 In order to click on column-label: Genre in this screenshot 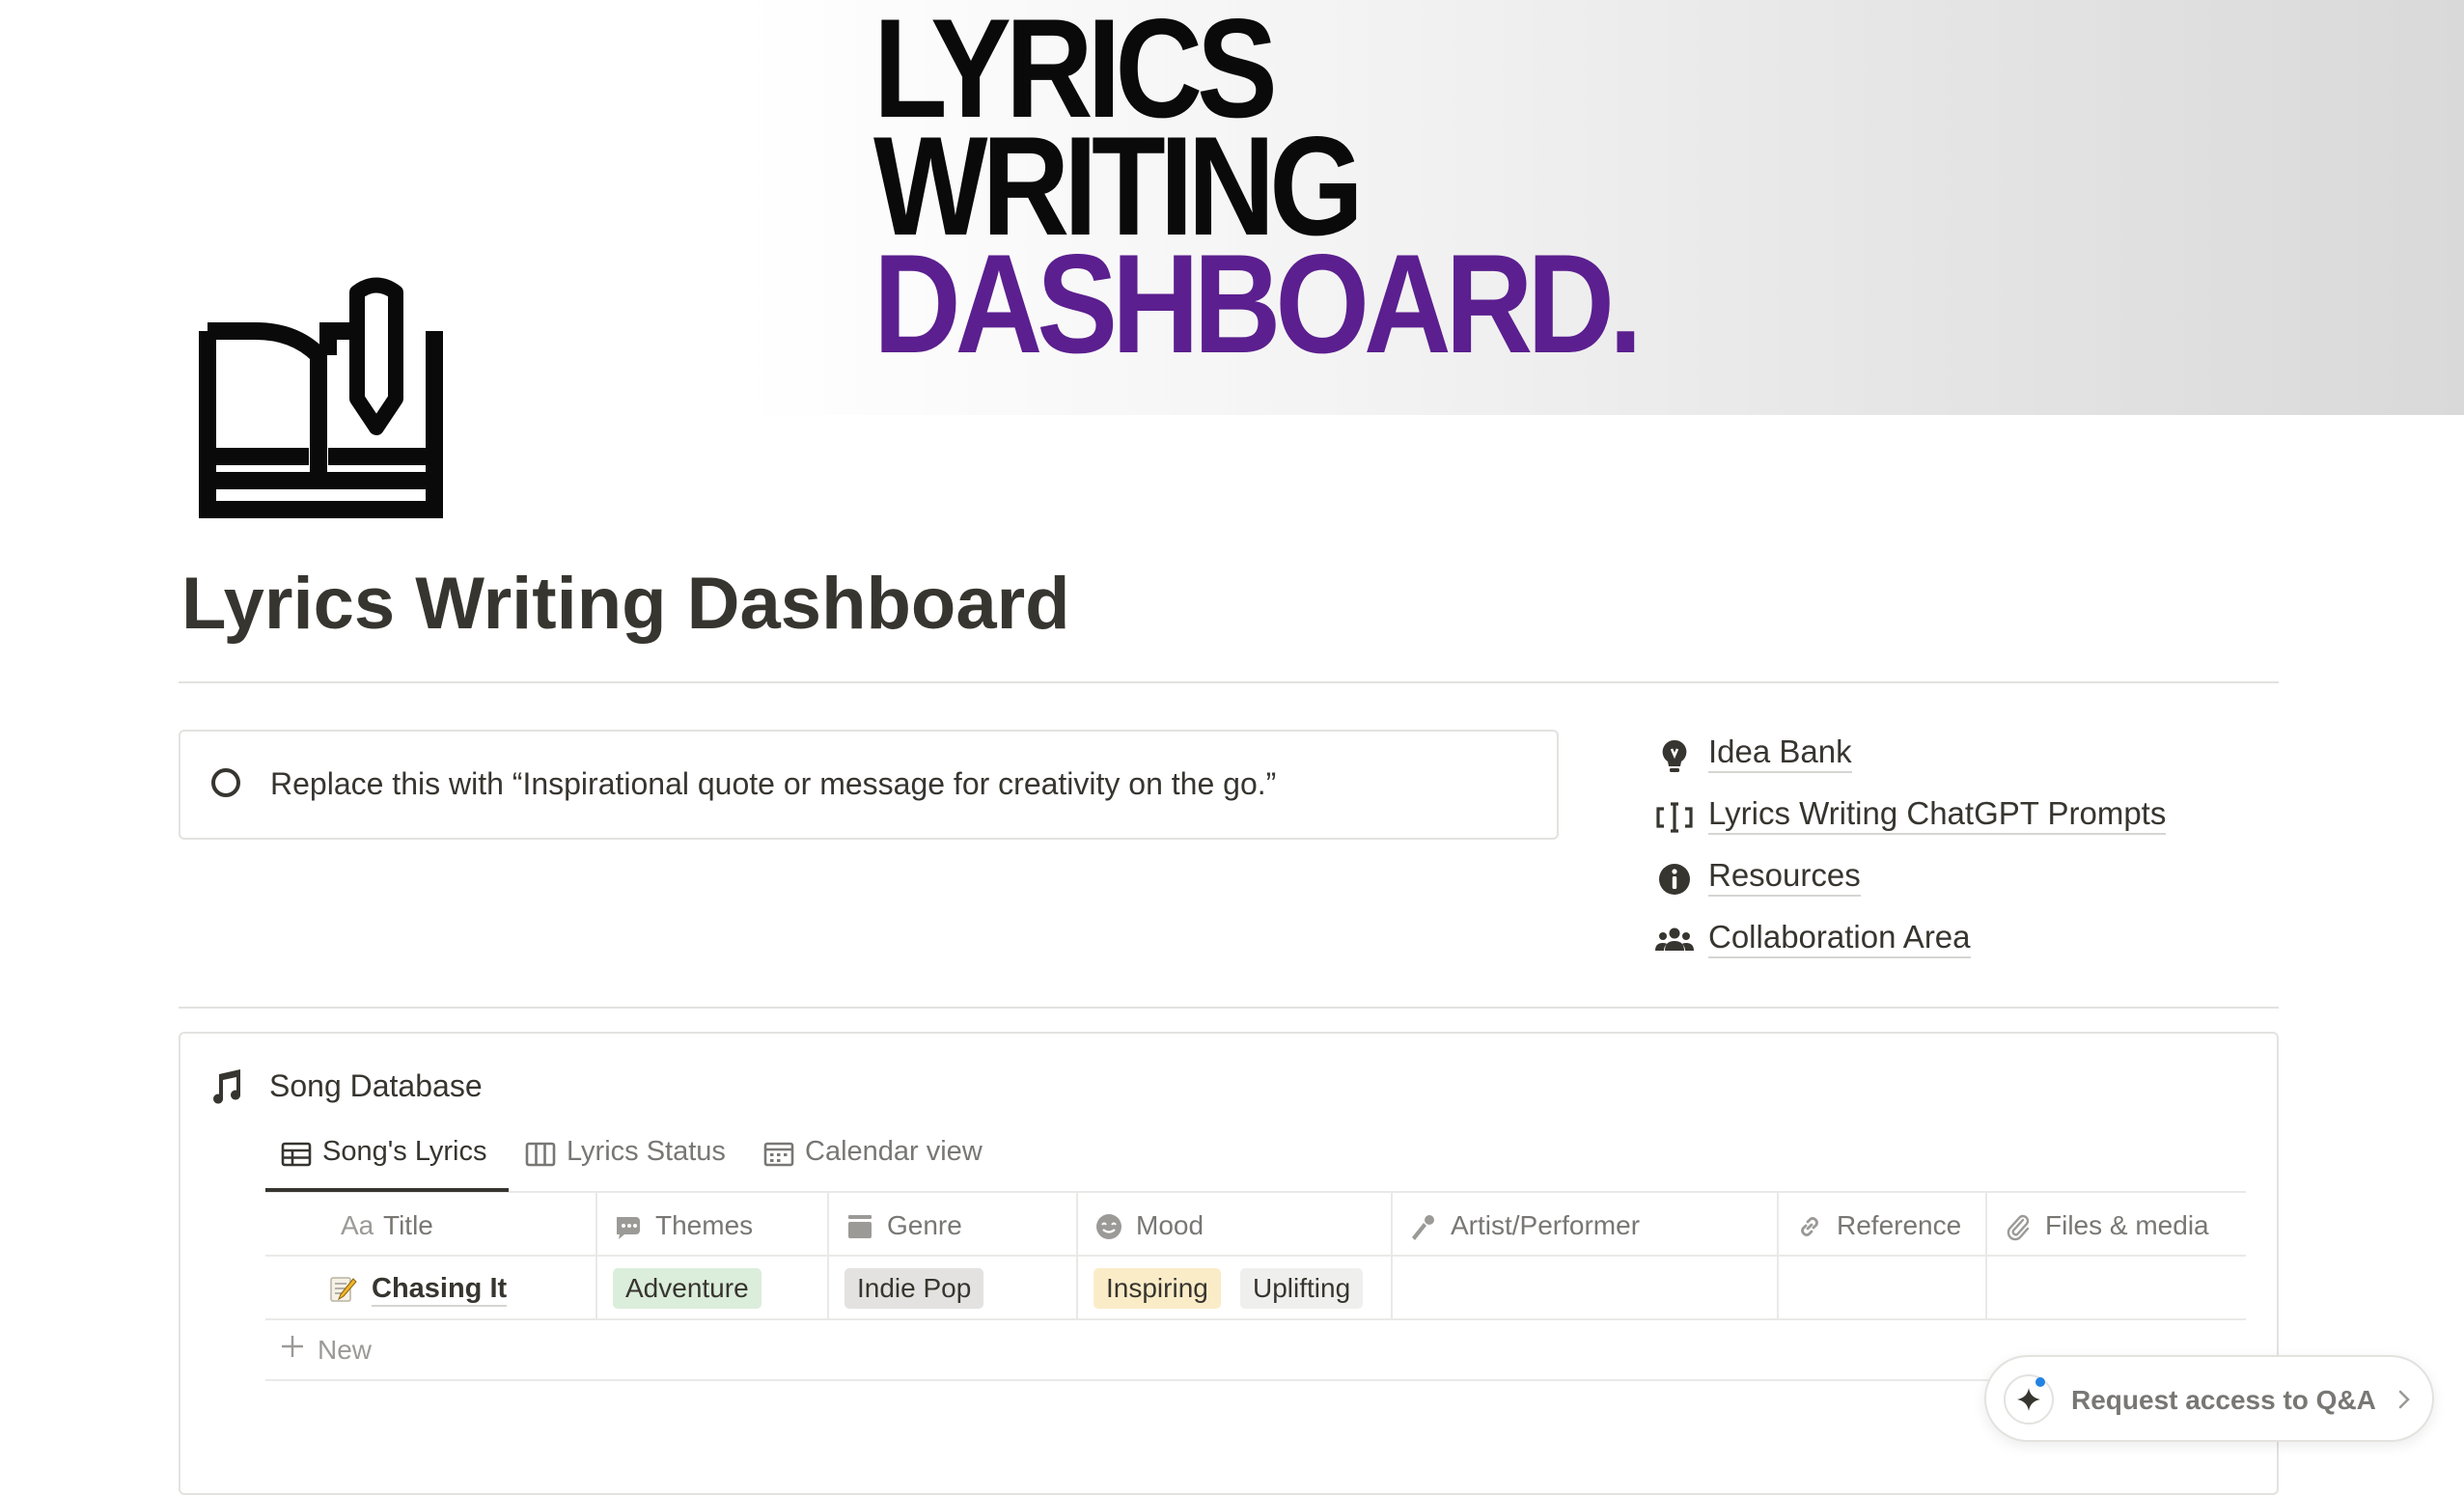, I will do `click(924, 1225)`.